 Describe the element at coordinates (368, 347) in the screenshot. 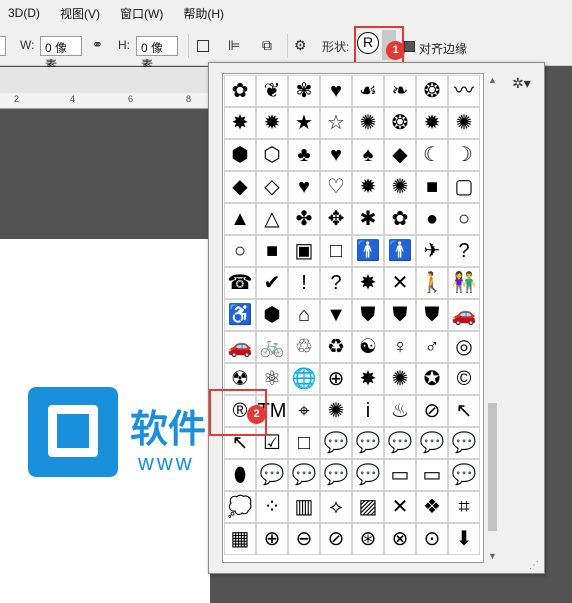

I see `shape-cell: ☯` at that location.